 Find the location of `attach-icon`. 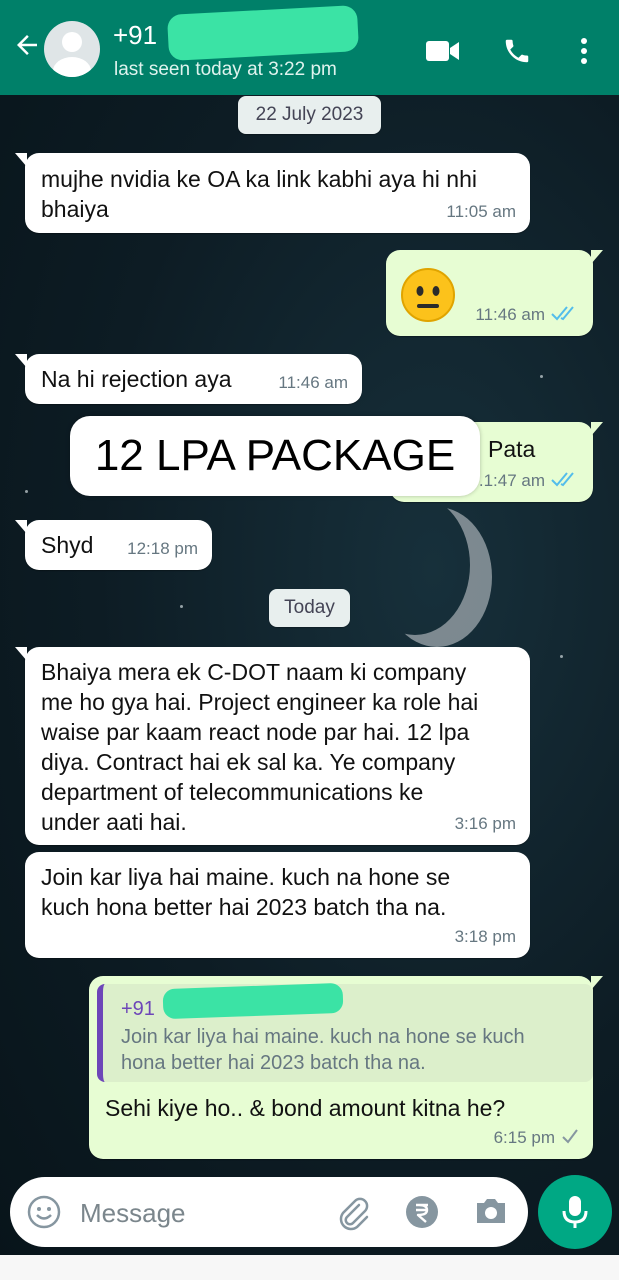

attach-icon is located at coordinates (353, 1213).